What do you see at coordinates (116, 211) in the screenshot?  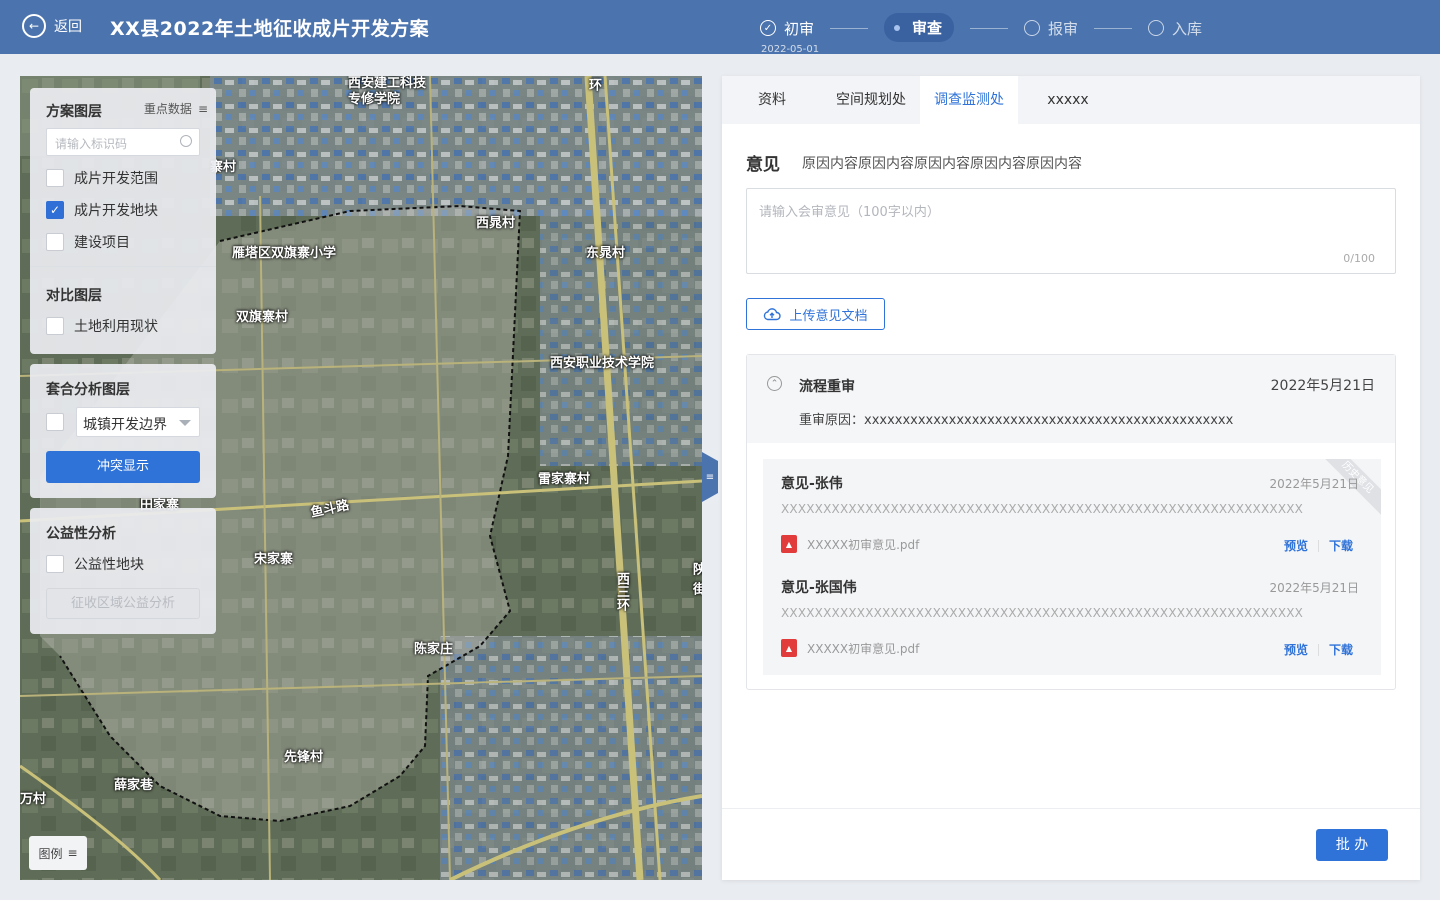 I see `layer-label: 成片开发地块` at bounding box center [116, 211].